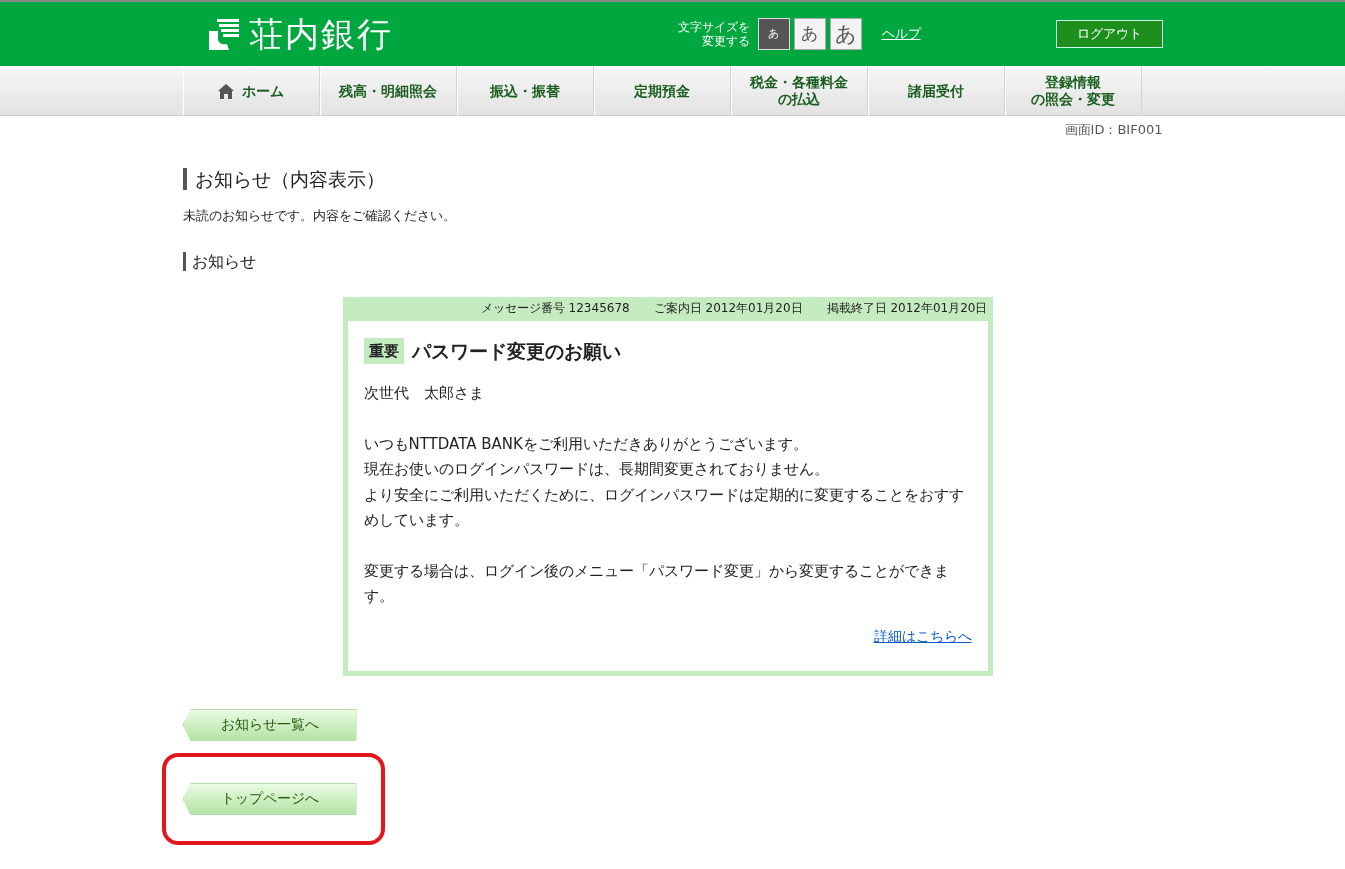 Image resolution: width=1345 pixels, height=869 pixels. I want to click on back-button: トップページへ, so click(269, 799).